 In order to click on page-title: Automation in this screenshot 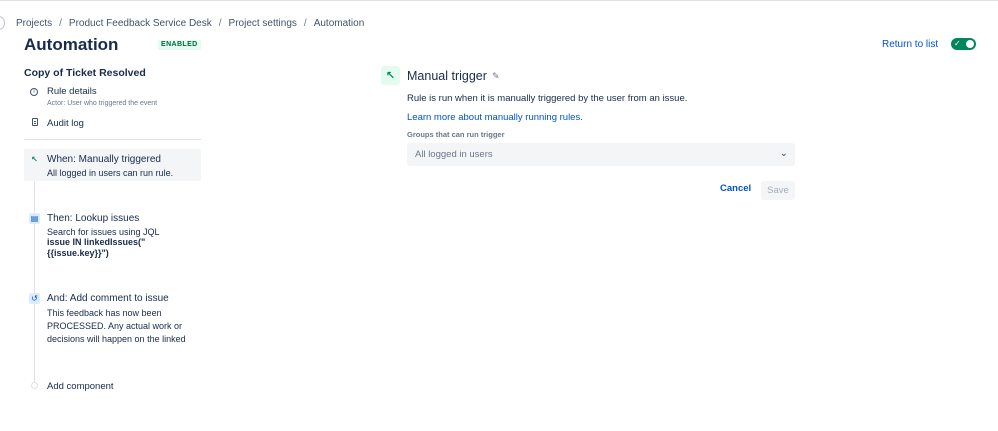, I will do `click(71, 44)`.